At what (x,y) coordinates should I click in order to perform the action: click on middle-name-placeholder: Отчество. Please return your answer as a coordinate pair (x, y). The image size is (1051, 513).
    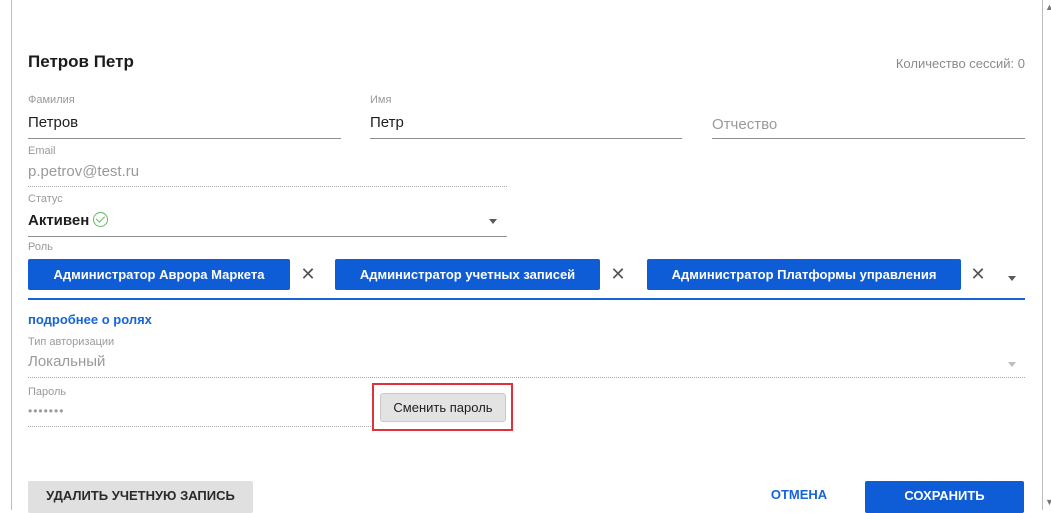
    Looking at the image, I should click on (744, 124).